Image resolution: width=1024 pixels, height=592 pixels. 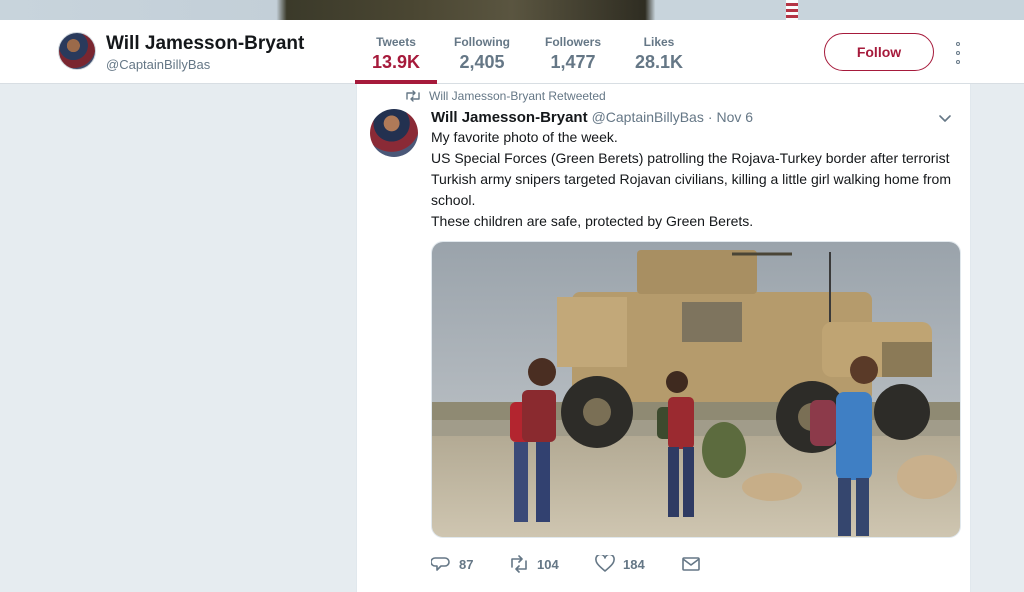 I want to click on stat-tweets-value: 13.9K, so click(x=396, y=62).